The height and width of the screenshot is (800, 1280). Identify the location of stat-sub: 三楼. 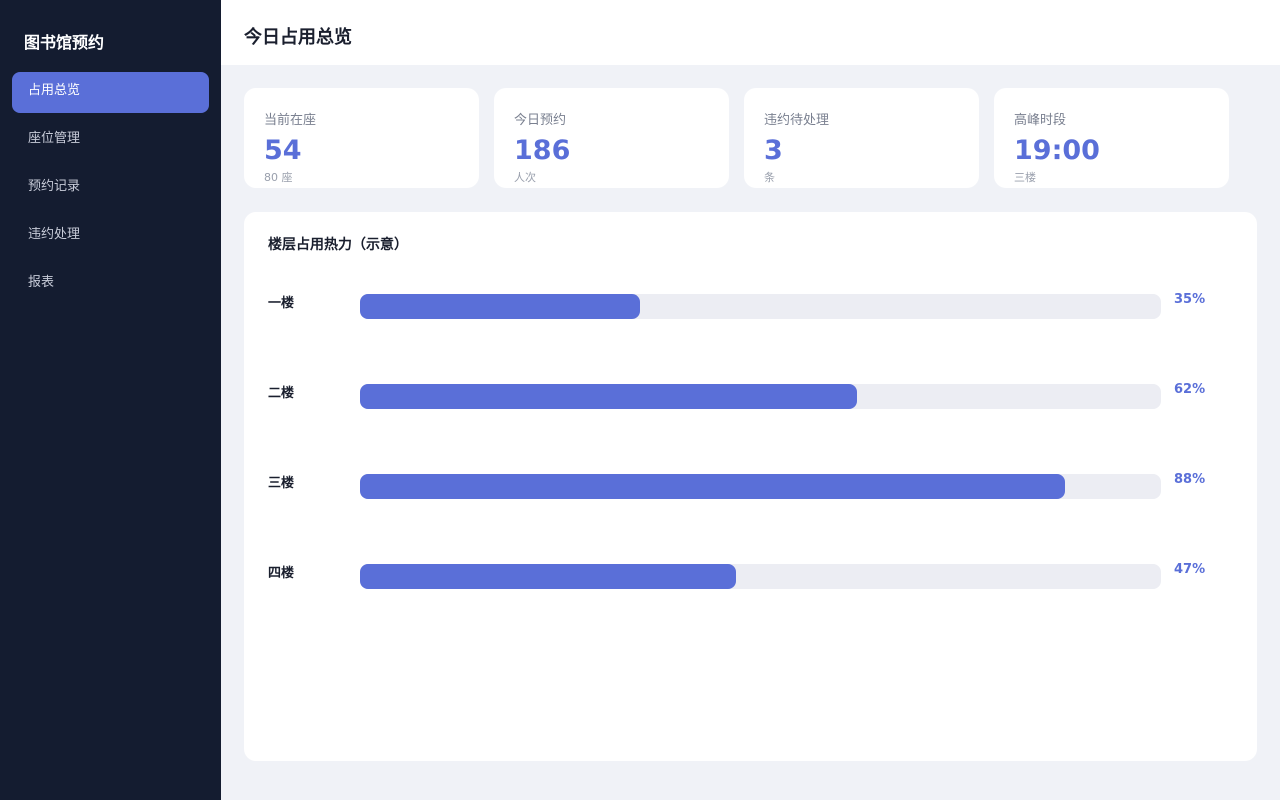
(1025, 177).